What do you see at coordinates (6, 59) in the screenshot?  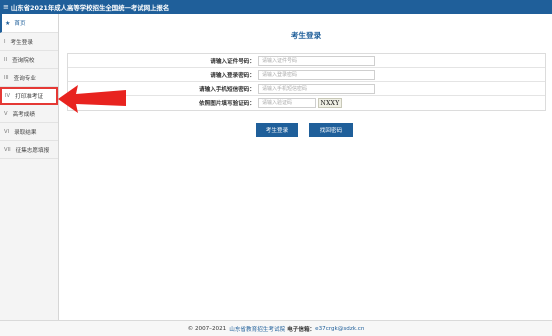 I see `roman-numeral: II` at bounding box center [6, 59].